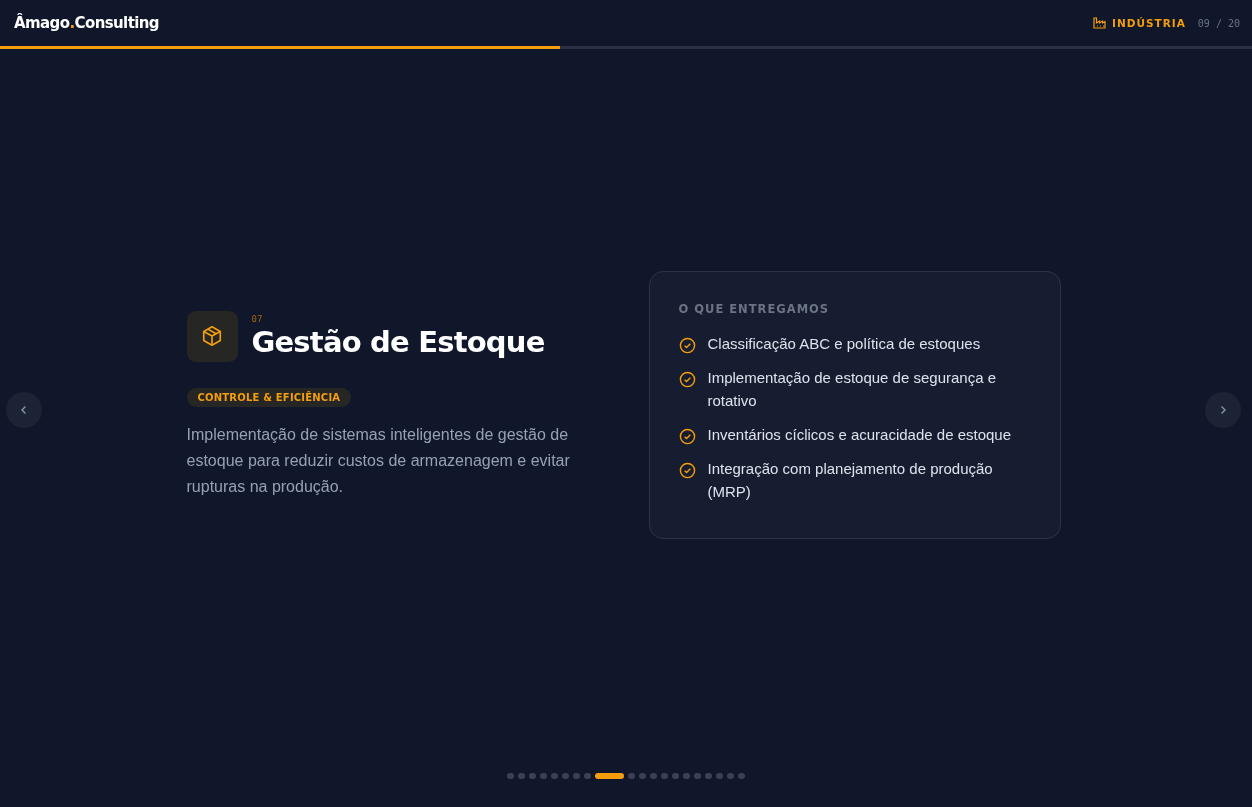 The width and height of the screenshot is (1252, 807). Describe the element at coordinates (86, 23) in the screenshot. I see `logo: Âmago.Consulting` at that location.